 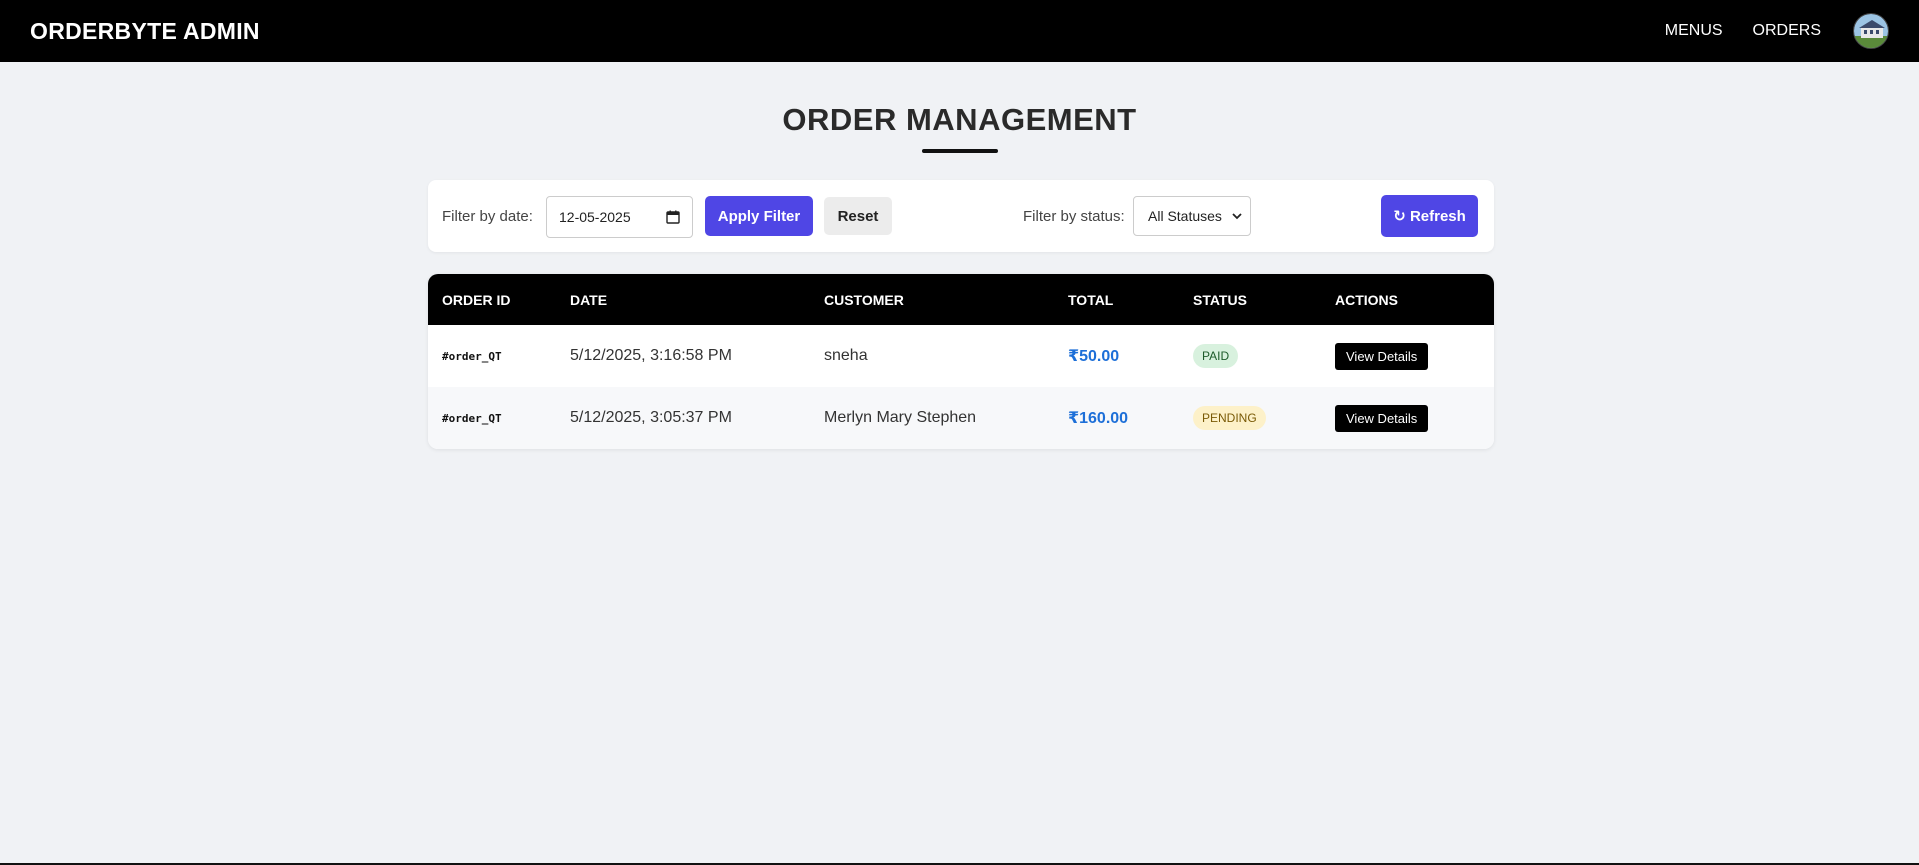 I want to click on column-header-total: TOTAL, so click(x=1091, y=300).